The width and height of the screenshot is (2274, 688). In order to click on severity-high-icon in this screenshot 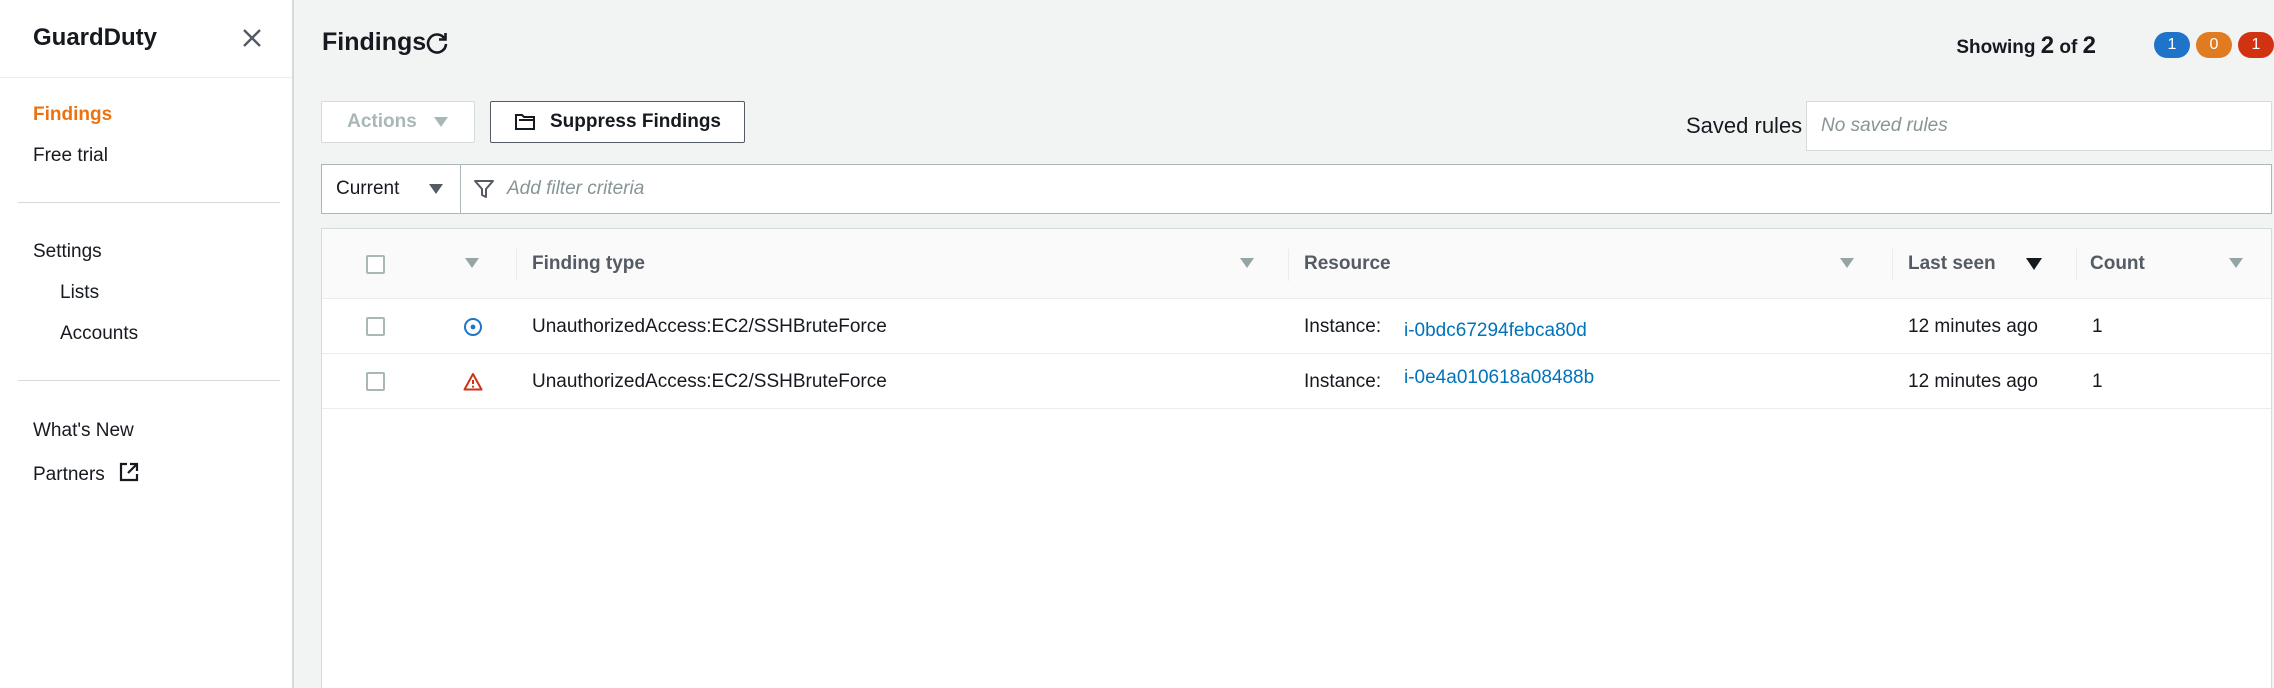, I will do `click(473, 381)`.